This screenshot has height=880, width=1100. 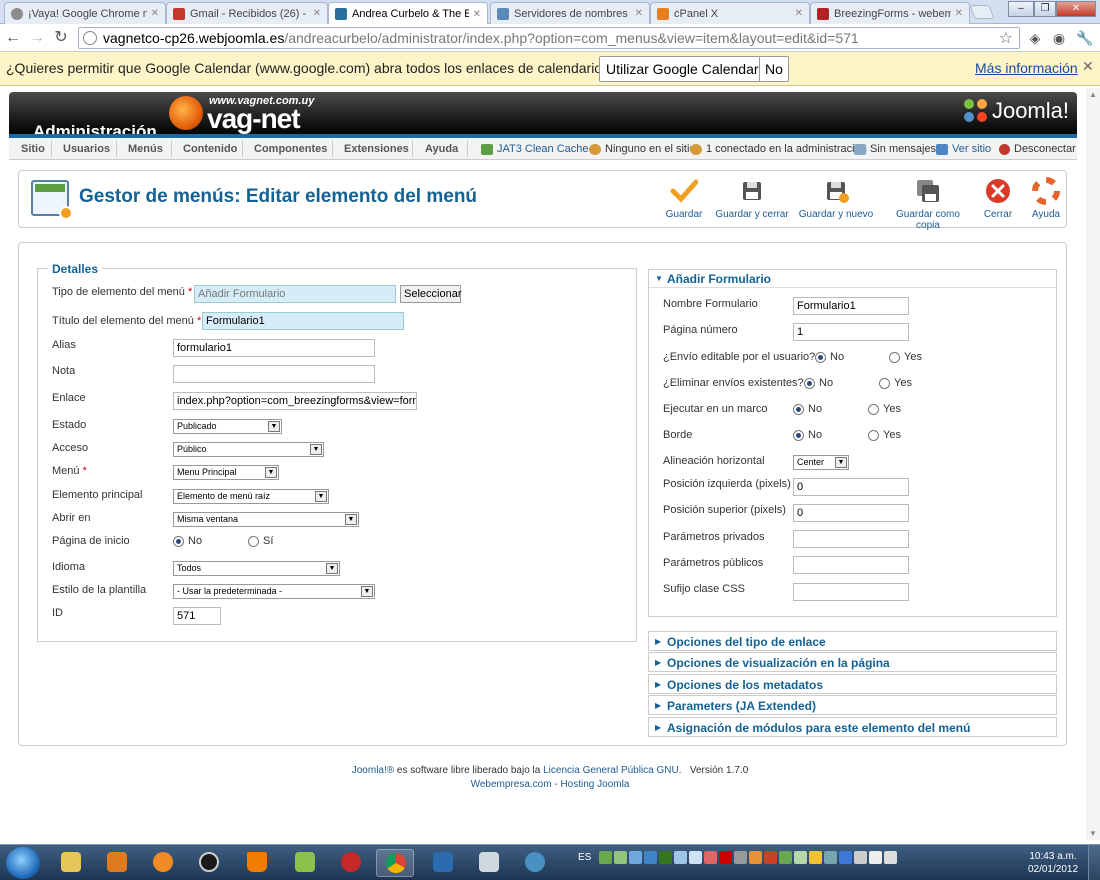 I want to click on horizontal-align-select: Center ▼, so click(x=821, y=462).